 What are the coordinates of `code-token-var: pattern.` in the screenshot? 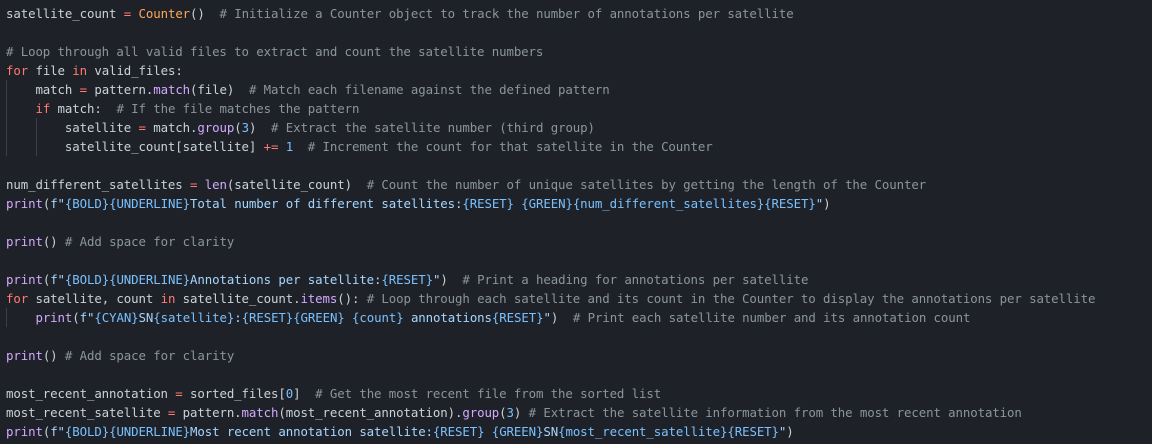 It's located at (208, 412).